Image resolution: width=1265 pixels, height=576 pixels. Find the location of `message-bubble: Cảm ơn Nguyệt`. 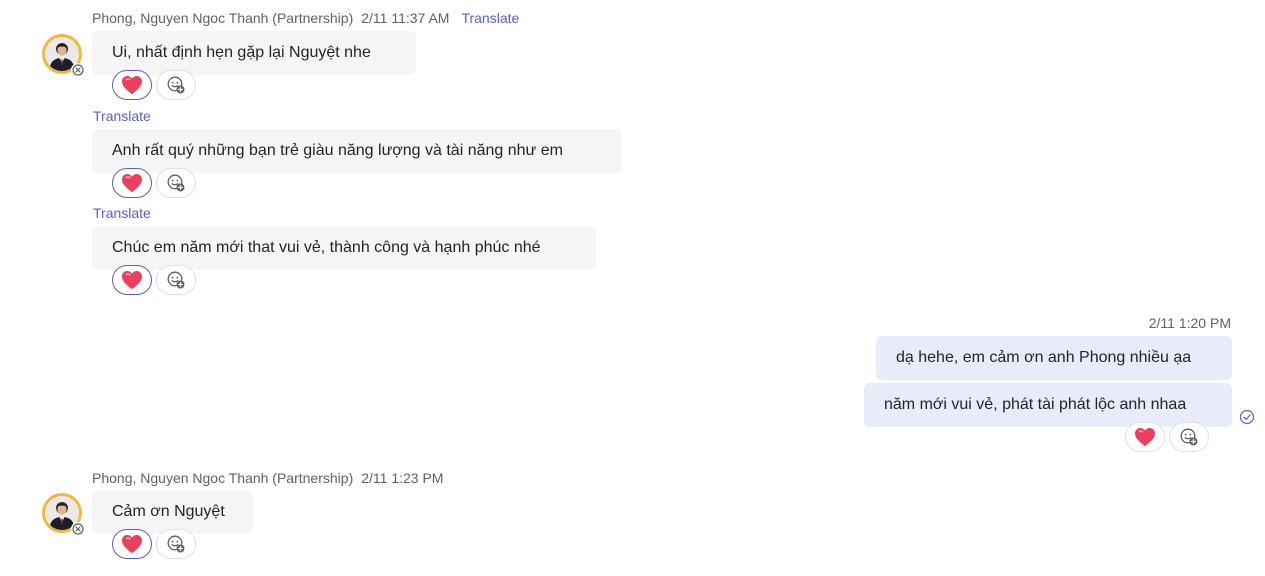

message-bubble: Cảm ơn Nguyệt is located at coordinates (172, 512).